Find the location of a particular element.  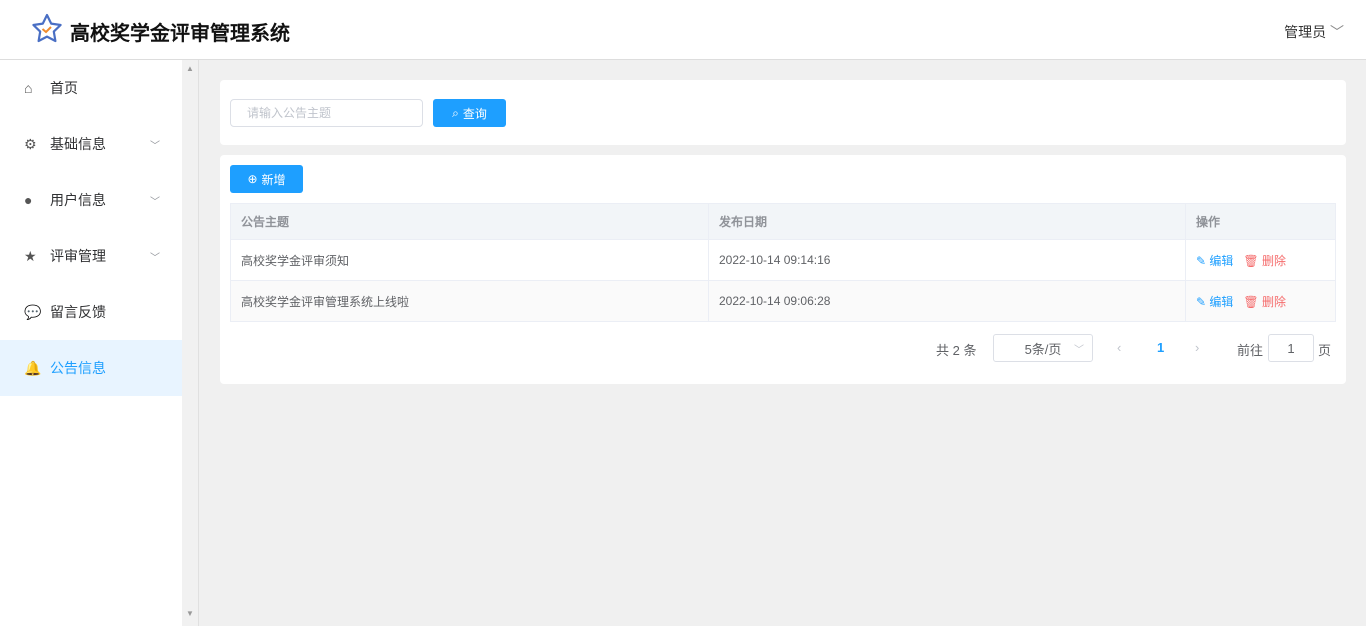

cell-title: 高校奖学金评审须知 is located at coordinates (469, 260).